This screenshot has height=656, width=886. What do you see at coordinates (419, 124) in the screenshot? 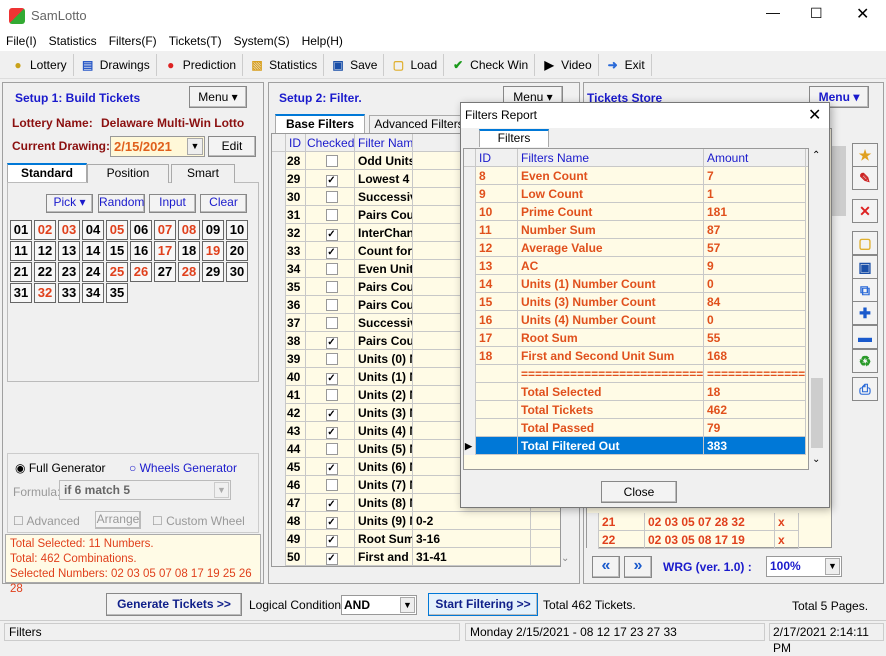
I see `tab-advanced-filters: Advanced Filters` at bounding box center [419, 124].